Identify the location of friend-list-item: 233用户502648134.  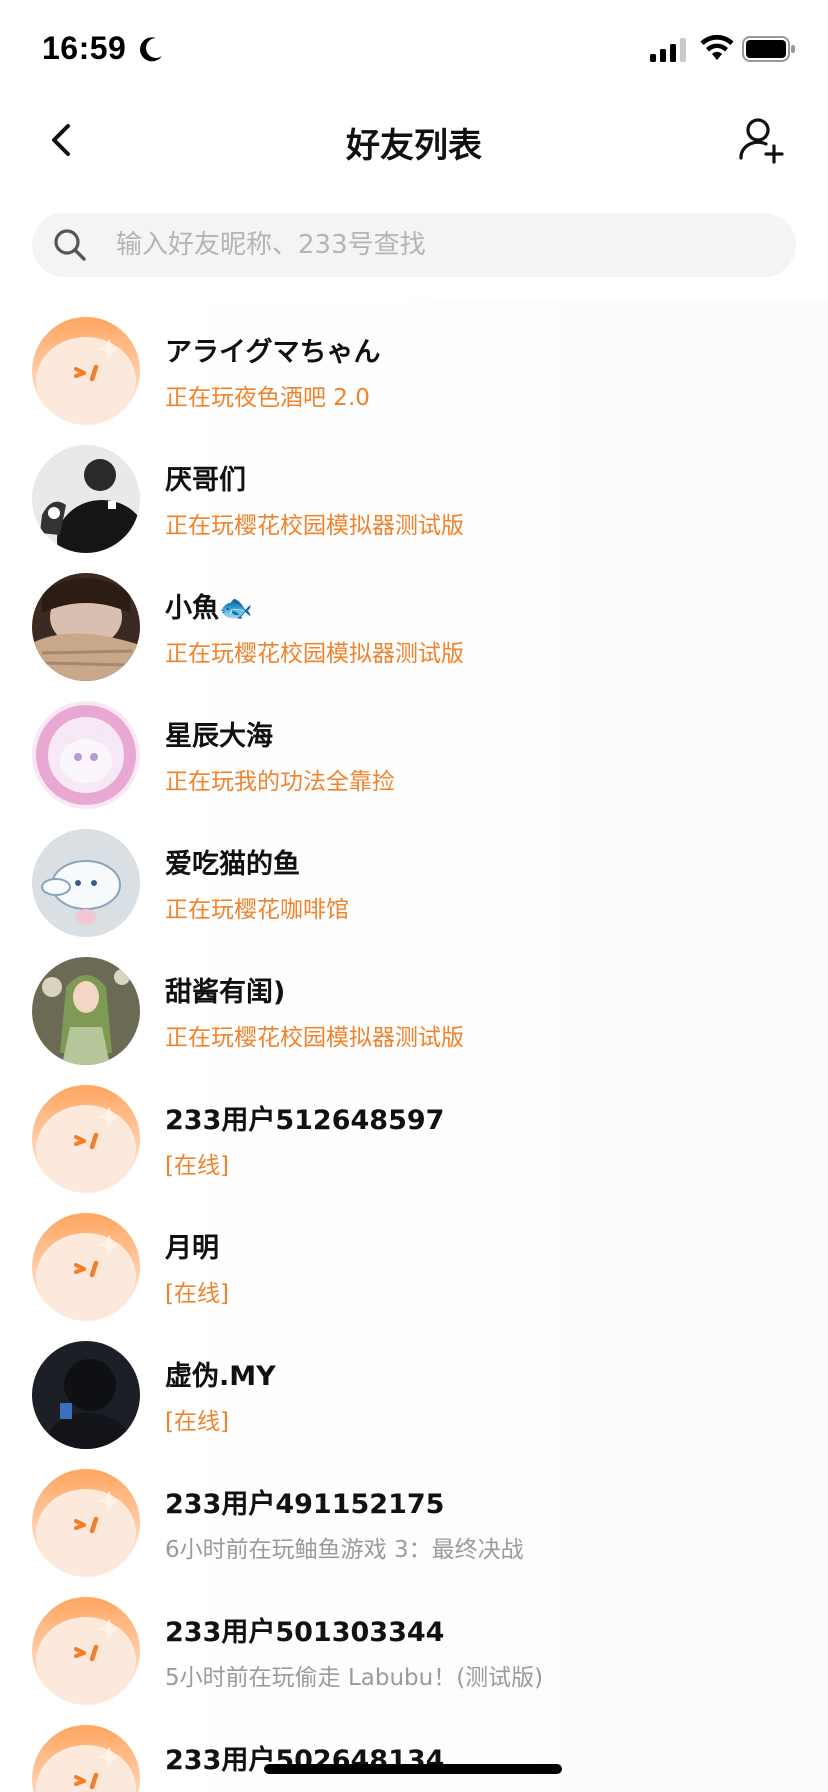
(414, 1750).